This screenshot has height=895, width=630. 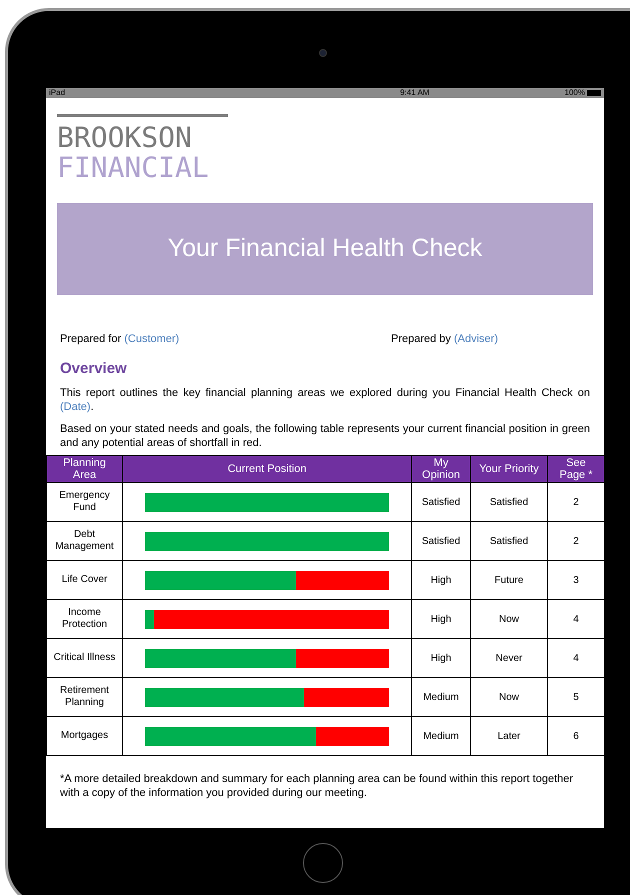 I want to click on table-cell: Debt Management, so click(x=84, y=541).